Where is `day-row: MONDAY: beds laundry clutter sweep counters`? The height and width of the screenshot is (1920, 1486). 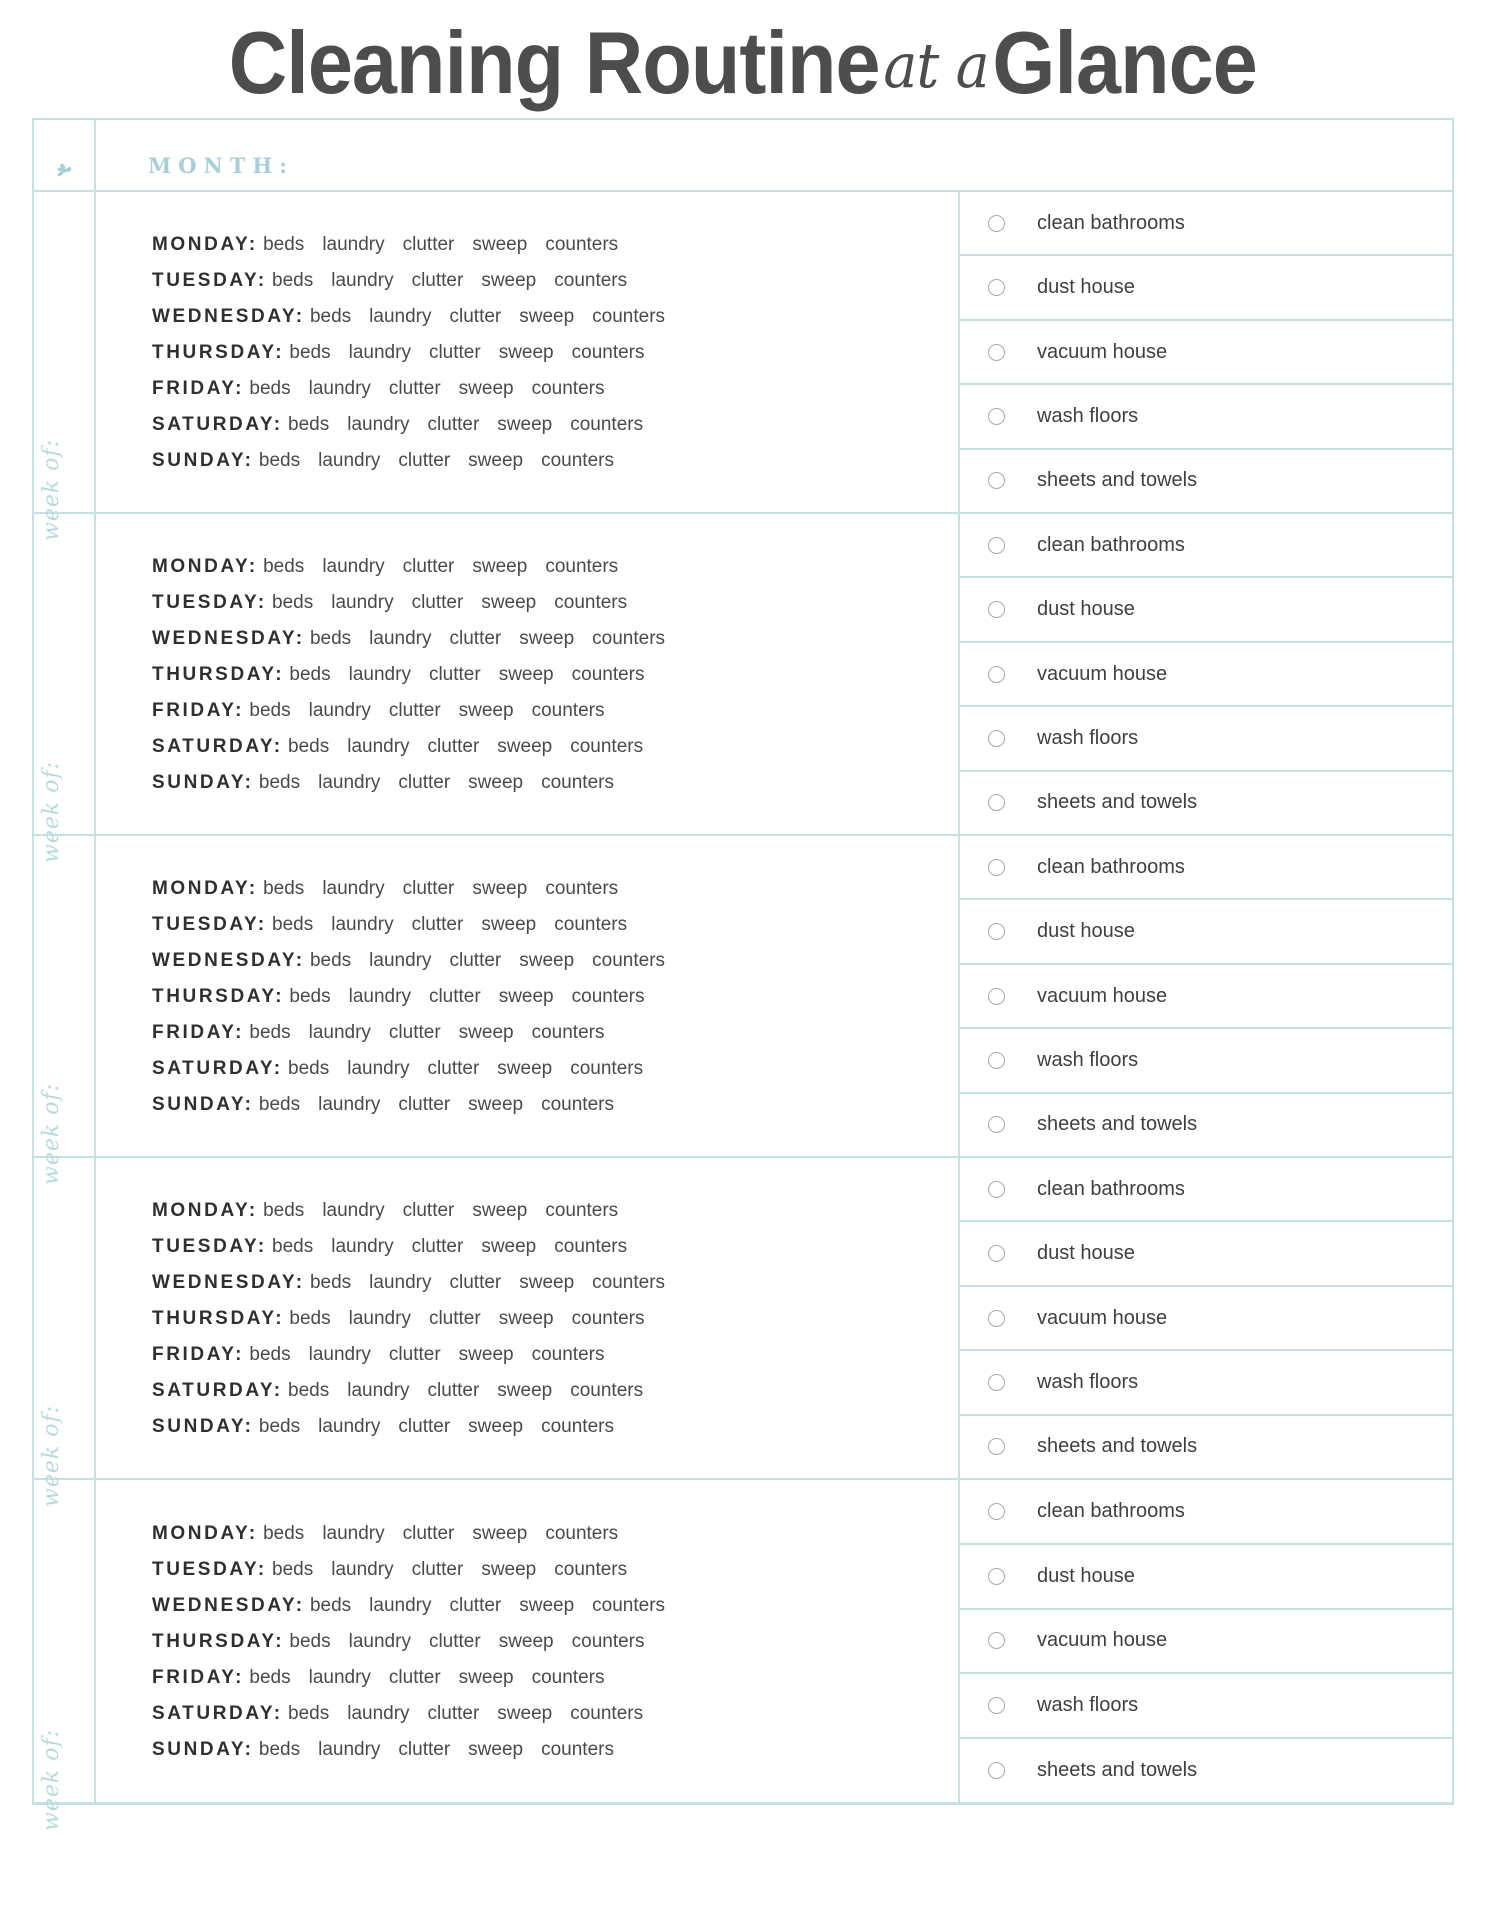
day-row: MONDAY: beds laundry clutter sweep counters is located at coordinates (555, 1533).